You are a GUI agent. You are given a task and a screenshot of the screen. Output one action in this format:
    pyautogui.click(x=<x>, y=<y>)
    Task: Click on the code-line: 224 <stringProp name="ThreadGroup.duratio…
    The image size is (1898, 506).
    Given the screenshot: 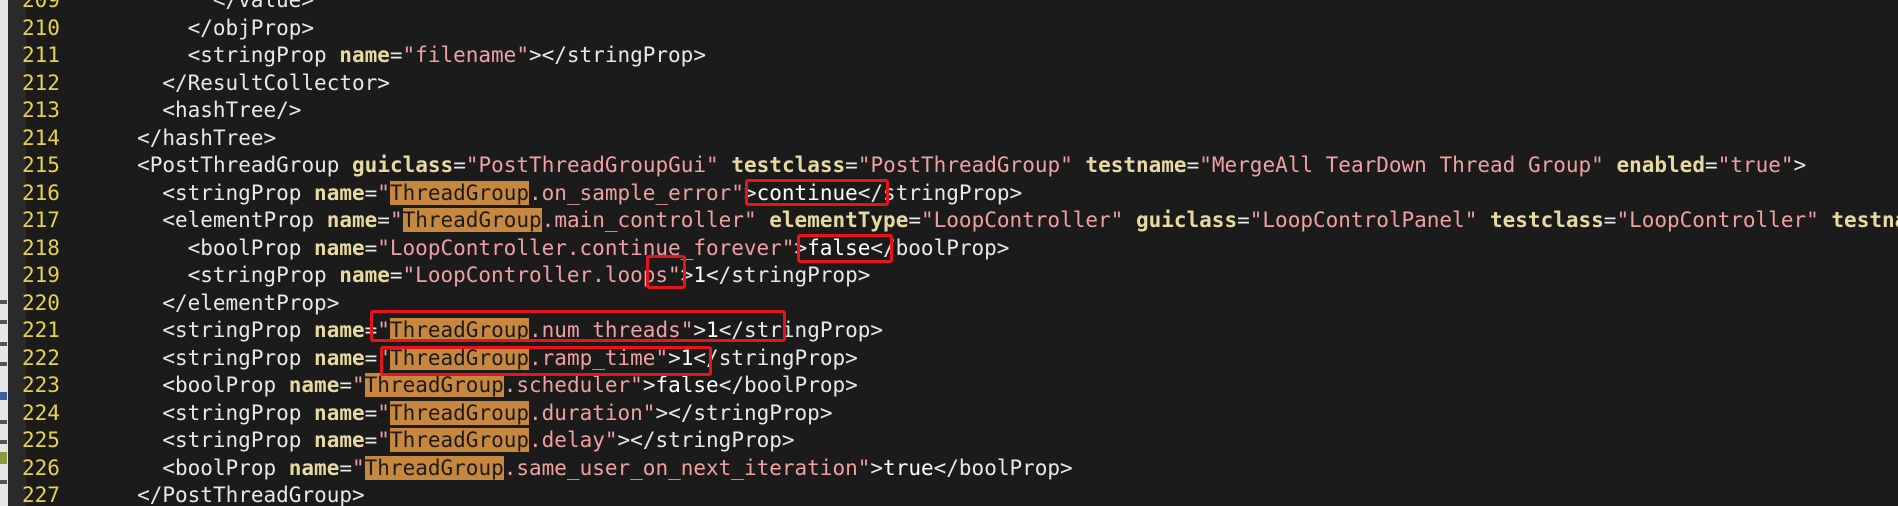 What is the action you would take?
    pyautogui.click(x=949, y=414)
    